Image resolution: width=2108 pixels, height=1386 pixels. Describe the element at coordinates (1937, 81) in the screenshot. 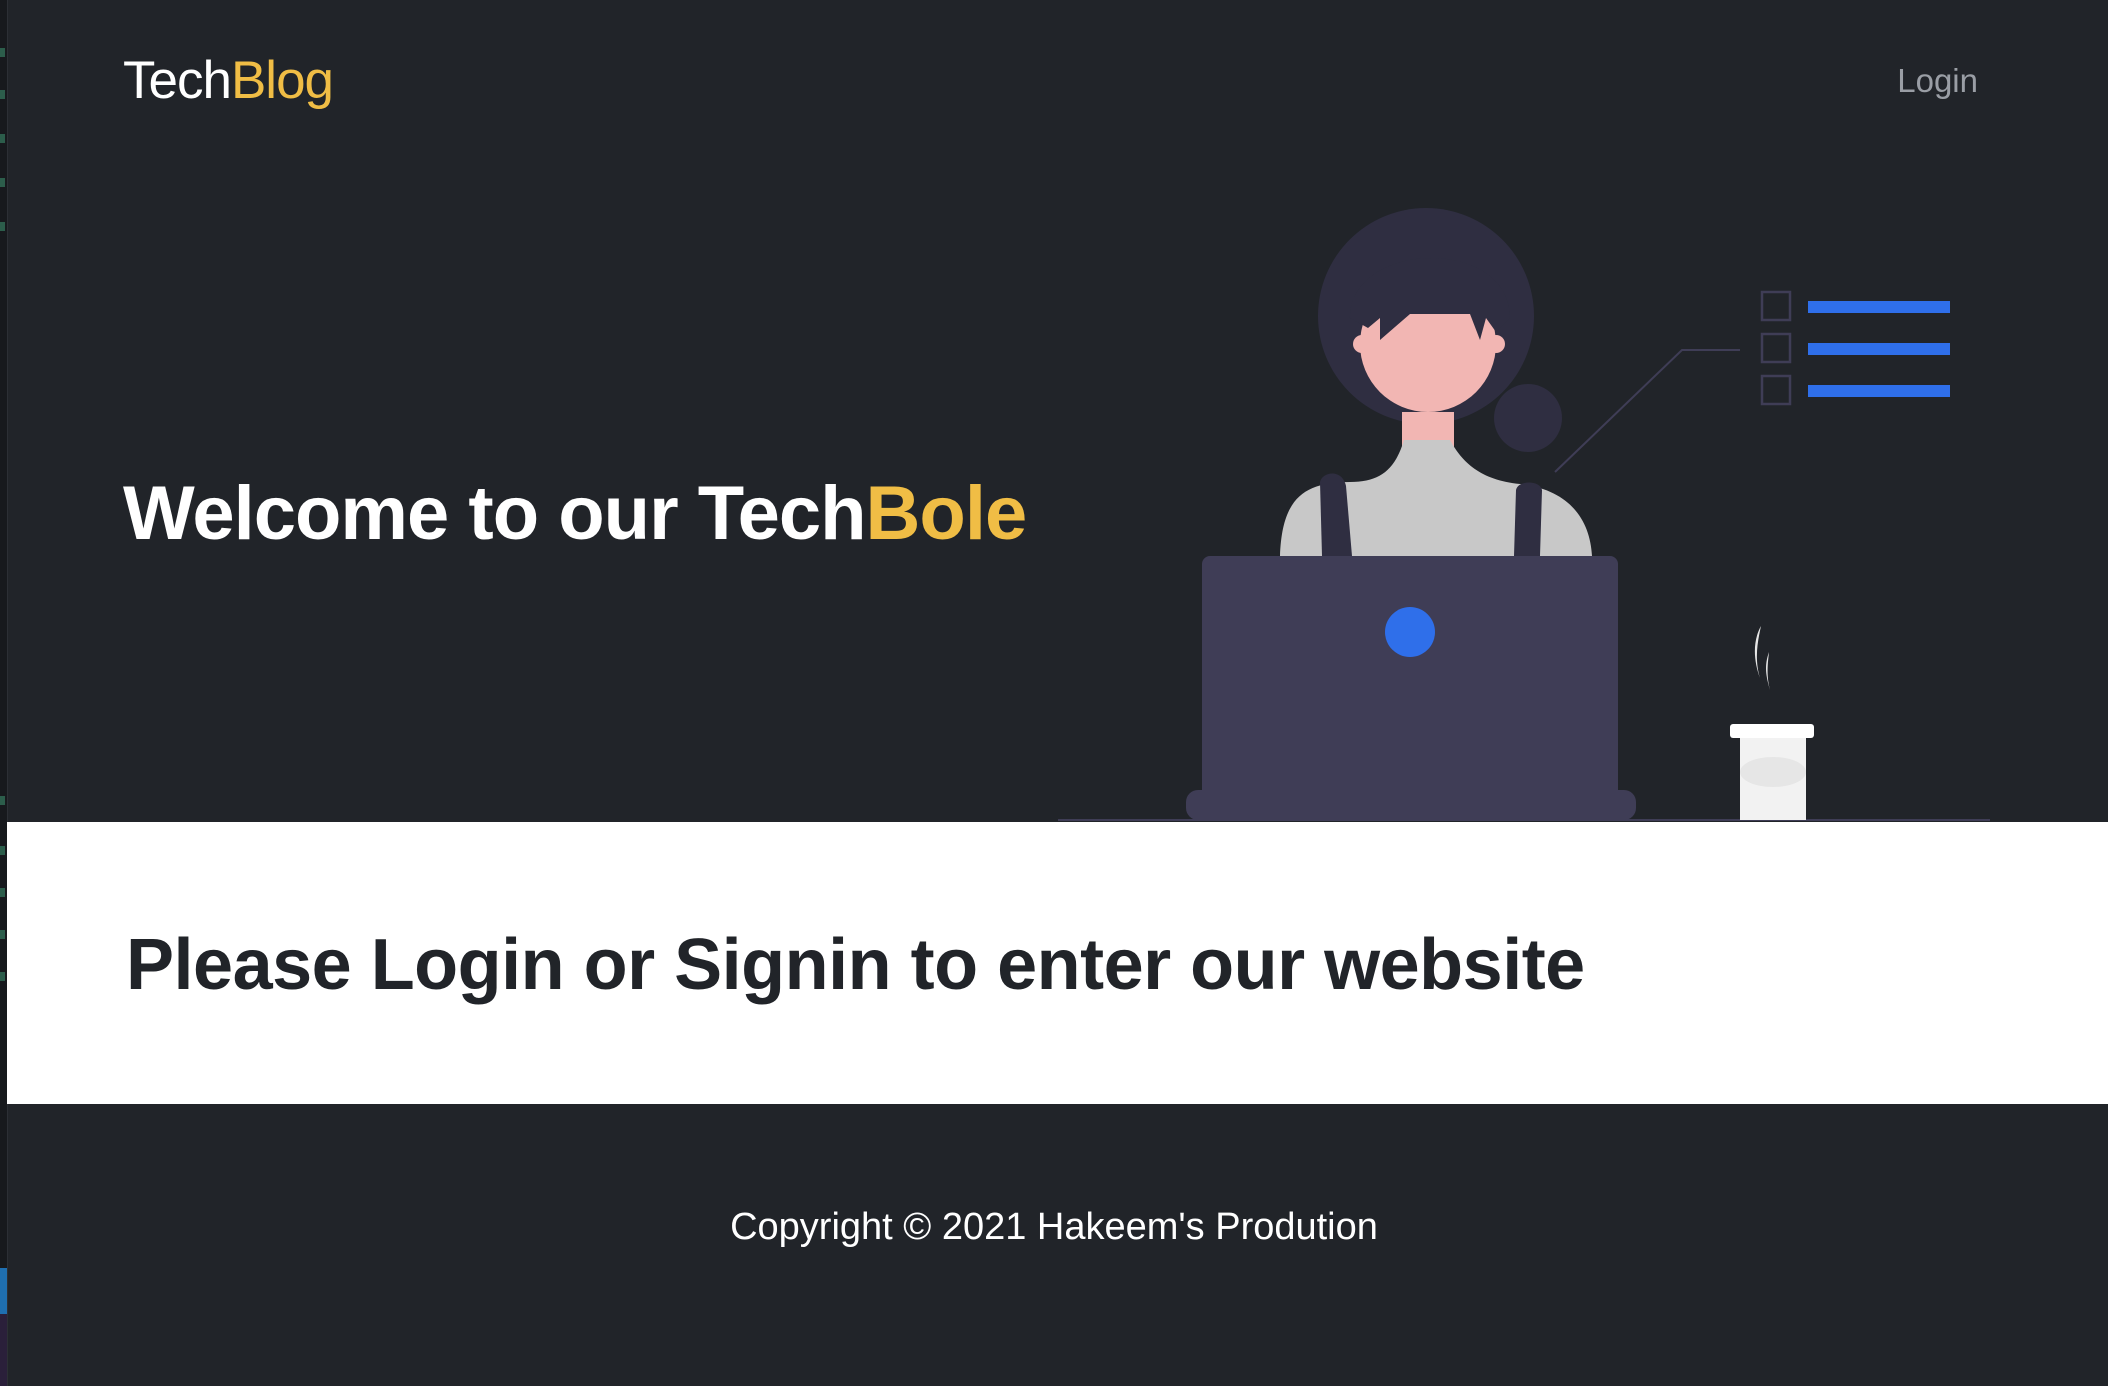

I see `login-link: Login` at that location.